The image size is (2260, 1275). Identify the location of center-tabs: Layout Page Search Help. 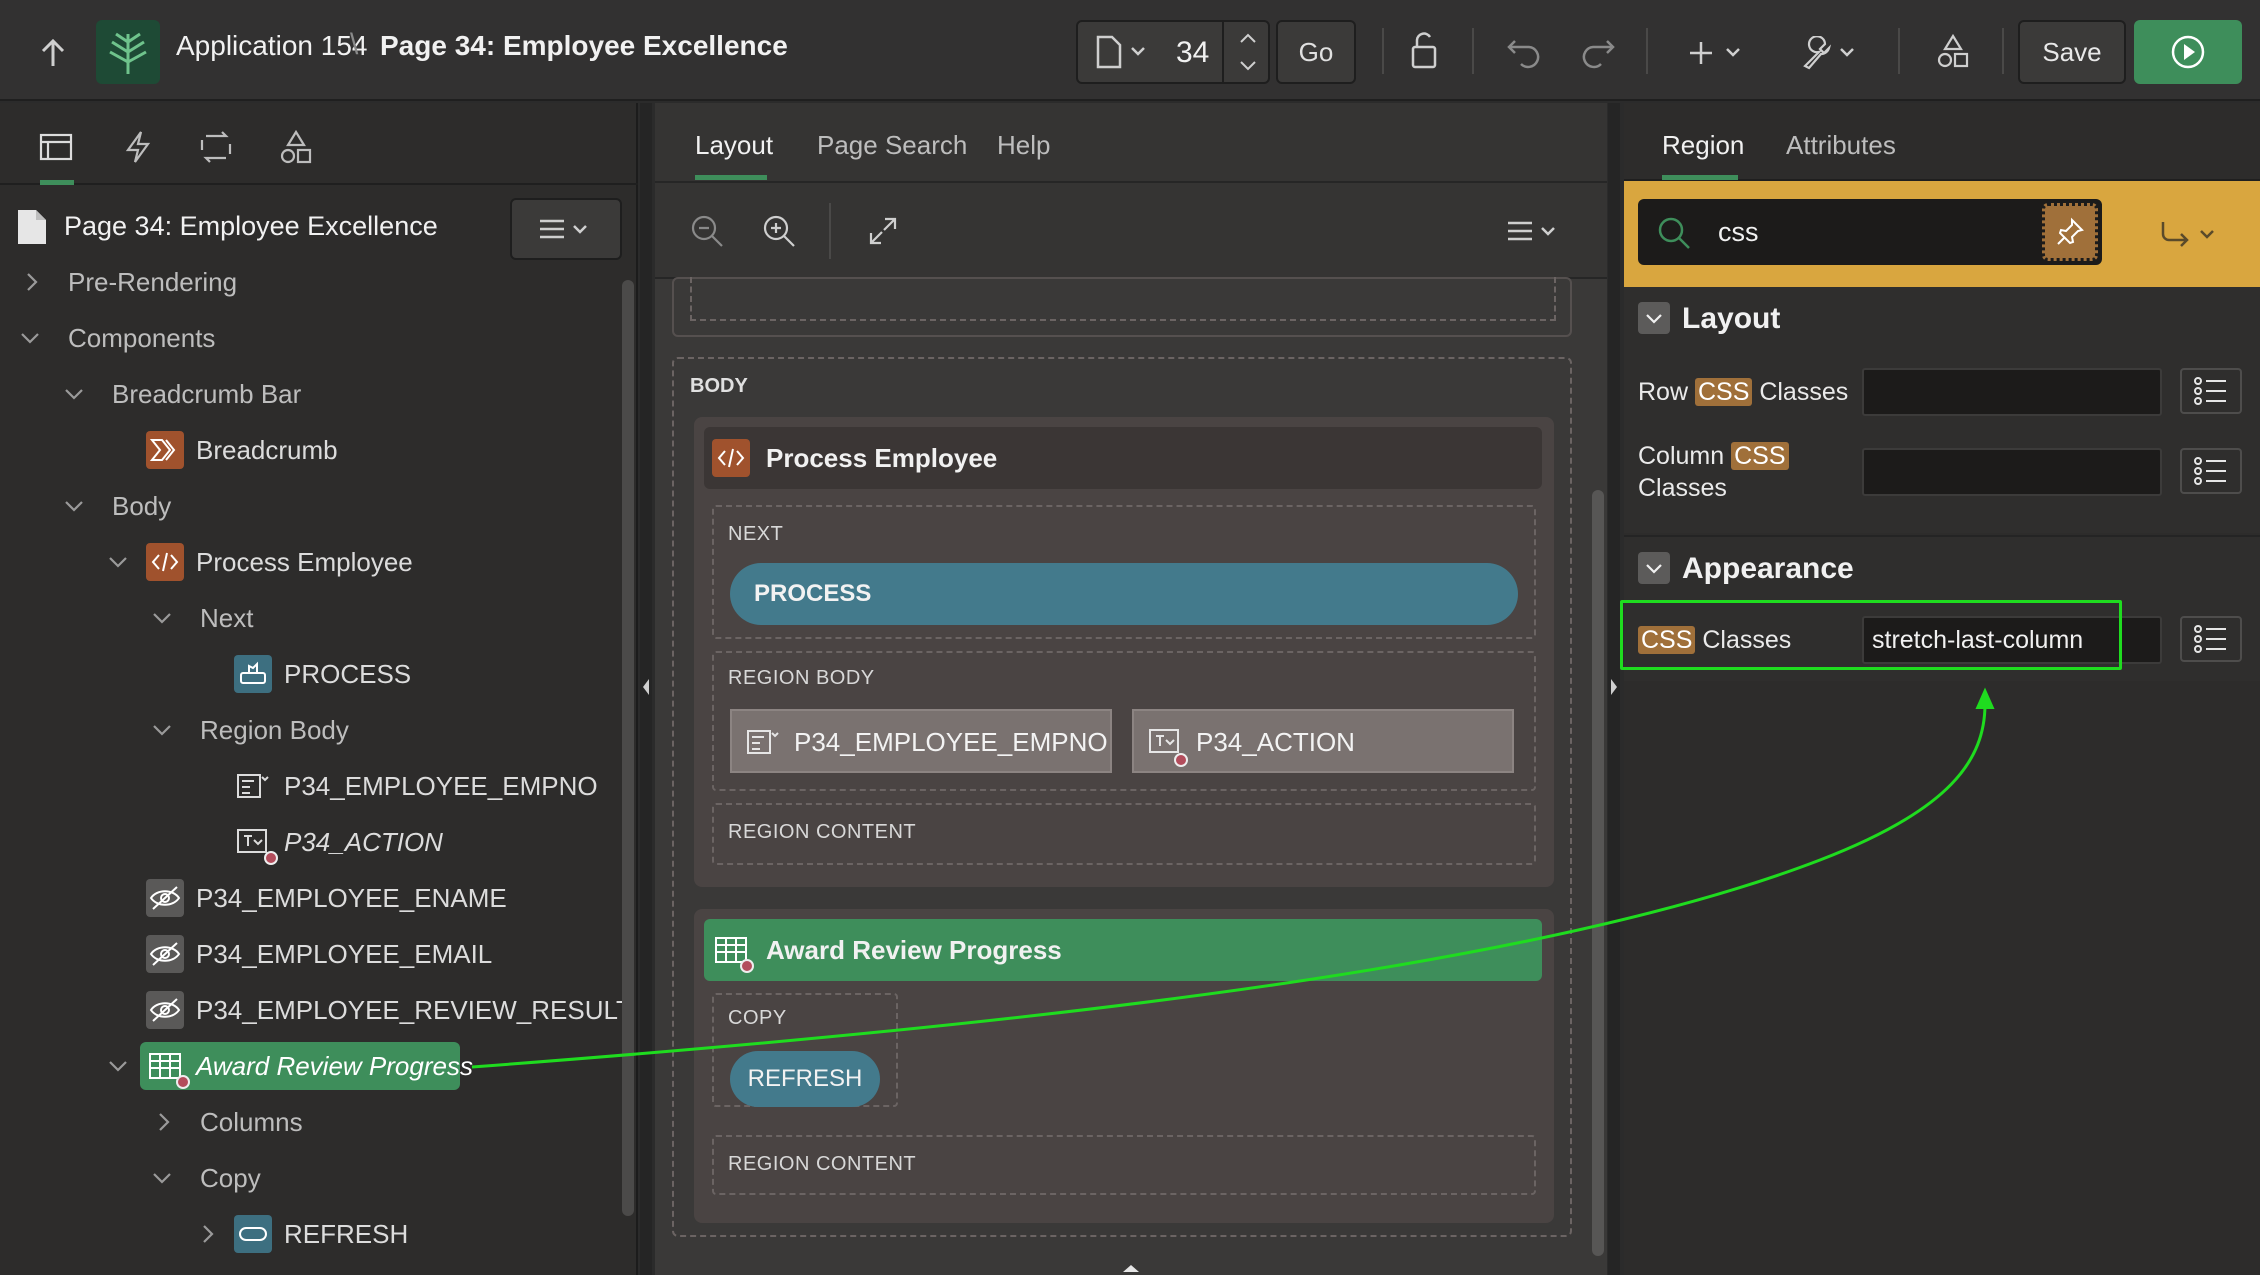
(1131, 143).